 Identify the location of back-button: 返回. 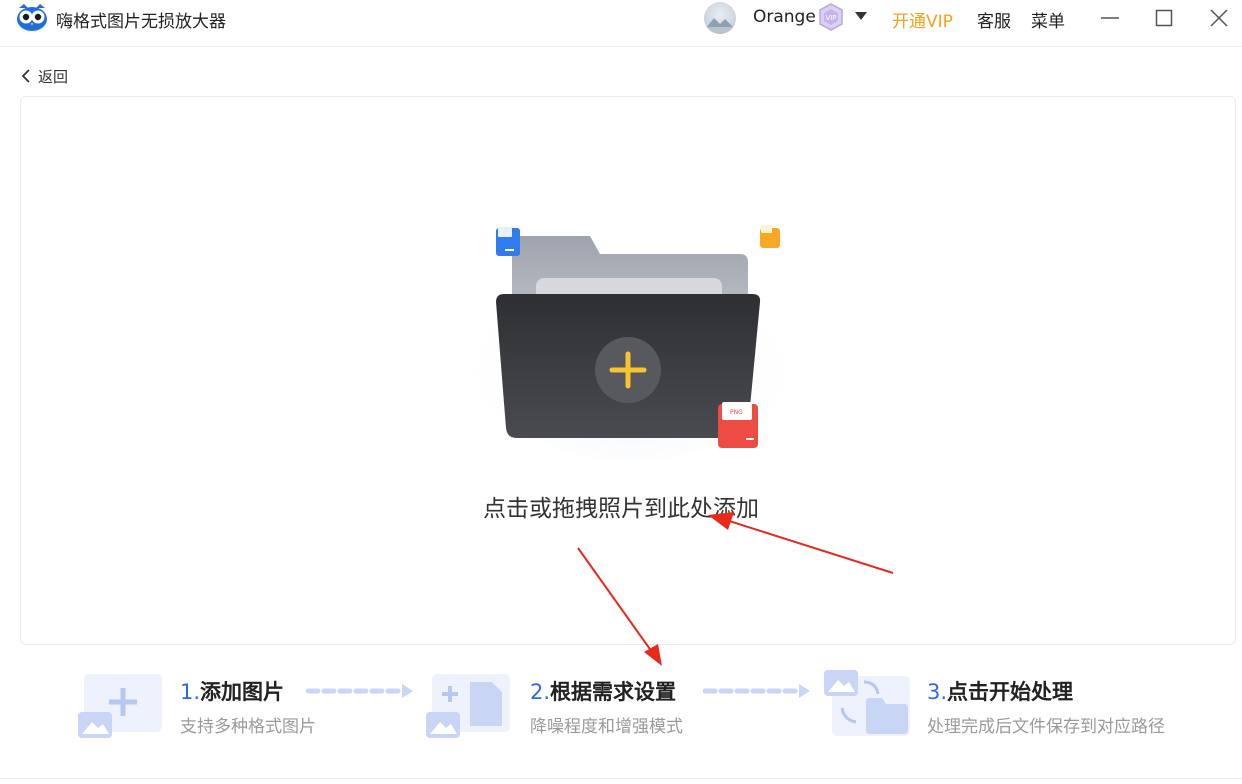
(44, 76).